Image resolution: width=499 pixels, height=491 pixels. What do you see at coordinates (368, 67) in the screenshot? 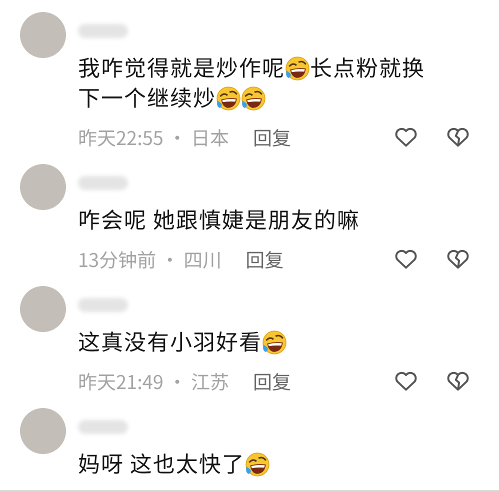
I see `comment-text: 长点粉就换` at bounding box center [368, 67].